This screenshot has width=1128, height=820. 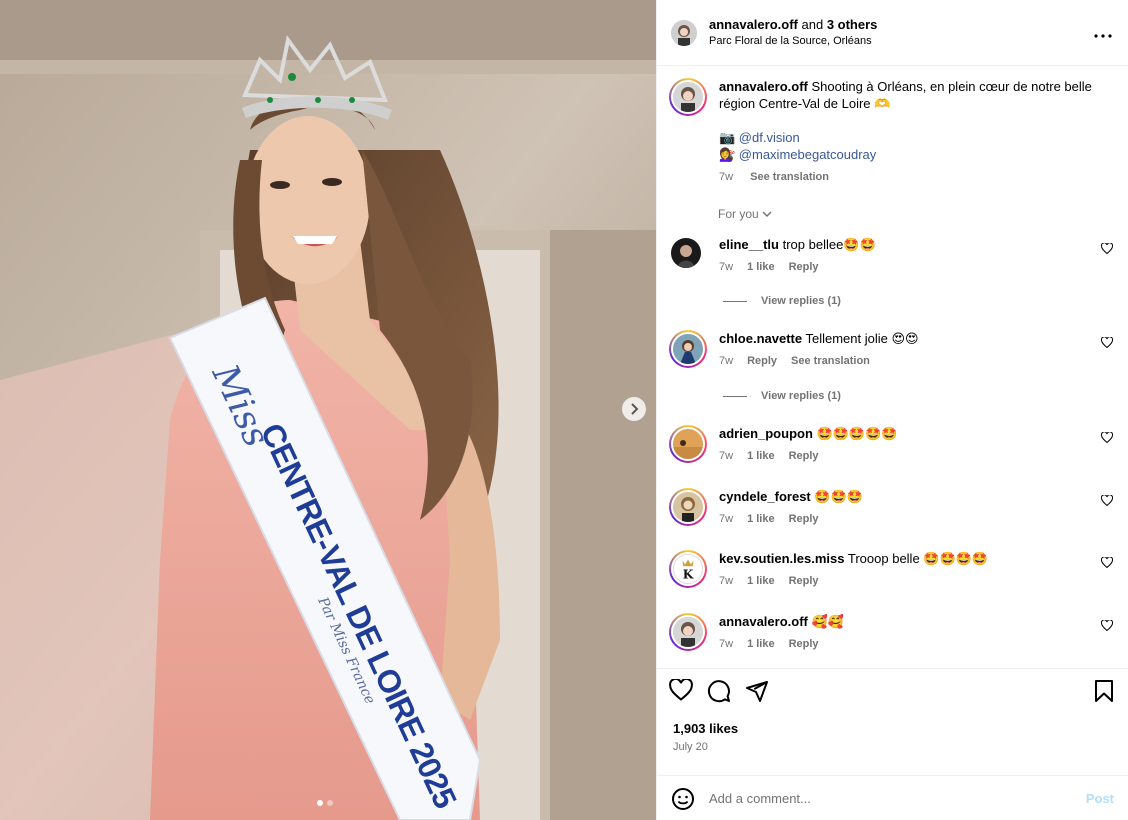 I want to click on comment-username: chloe.navette, so click(x=760, y=338).